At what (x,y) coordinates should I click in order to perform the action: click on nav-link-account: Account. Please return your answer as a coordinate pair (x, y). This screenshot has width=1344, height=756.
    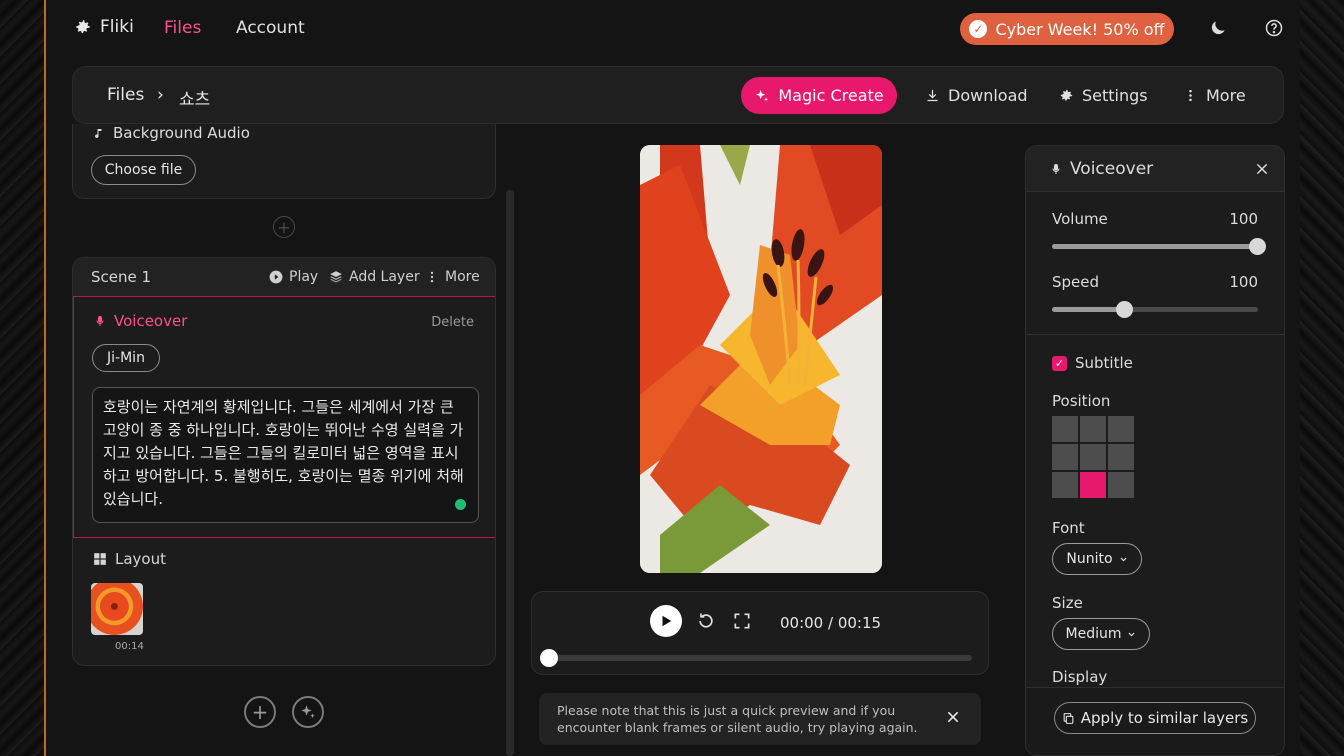
    Looking at the image, I should click on (270, 28).